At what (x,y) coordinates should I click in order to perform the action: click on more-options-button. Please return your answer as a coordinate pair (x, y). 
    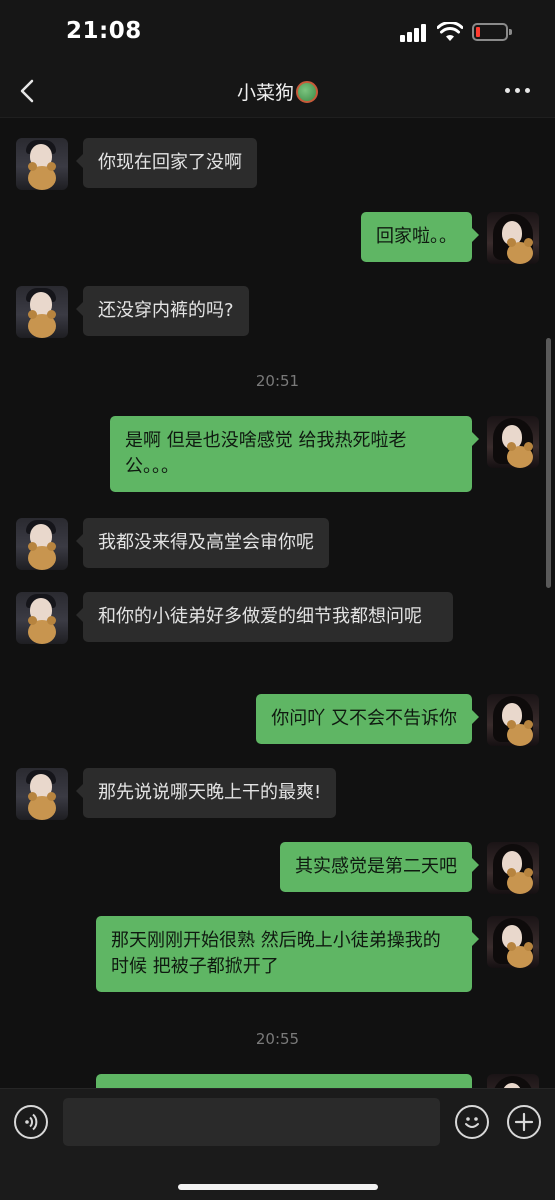
    Looking at the image, I should click on (519, 90).